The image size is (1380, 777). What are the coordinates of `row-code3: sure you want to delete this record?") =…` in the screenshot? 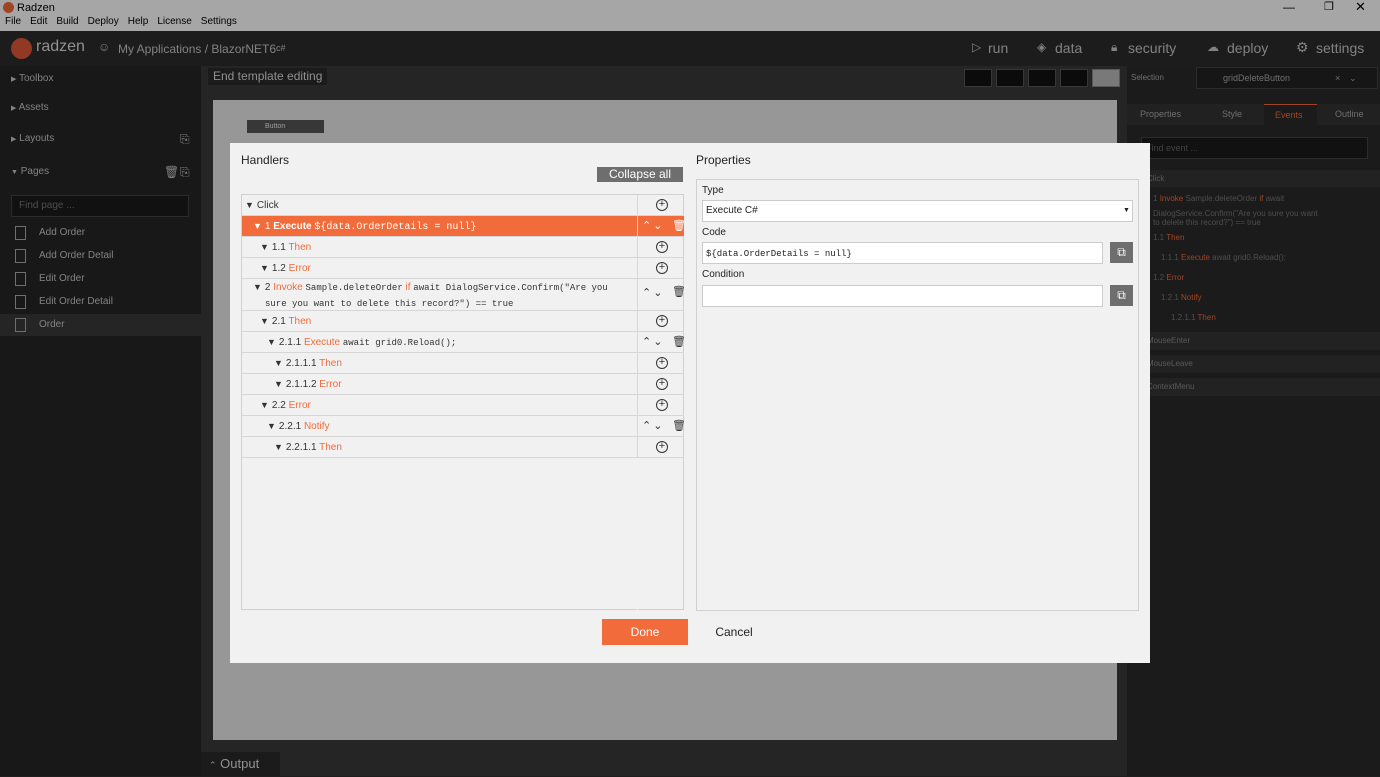 It's located at (389, 304).